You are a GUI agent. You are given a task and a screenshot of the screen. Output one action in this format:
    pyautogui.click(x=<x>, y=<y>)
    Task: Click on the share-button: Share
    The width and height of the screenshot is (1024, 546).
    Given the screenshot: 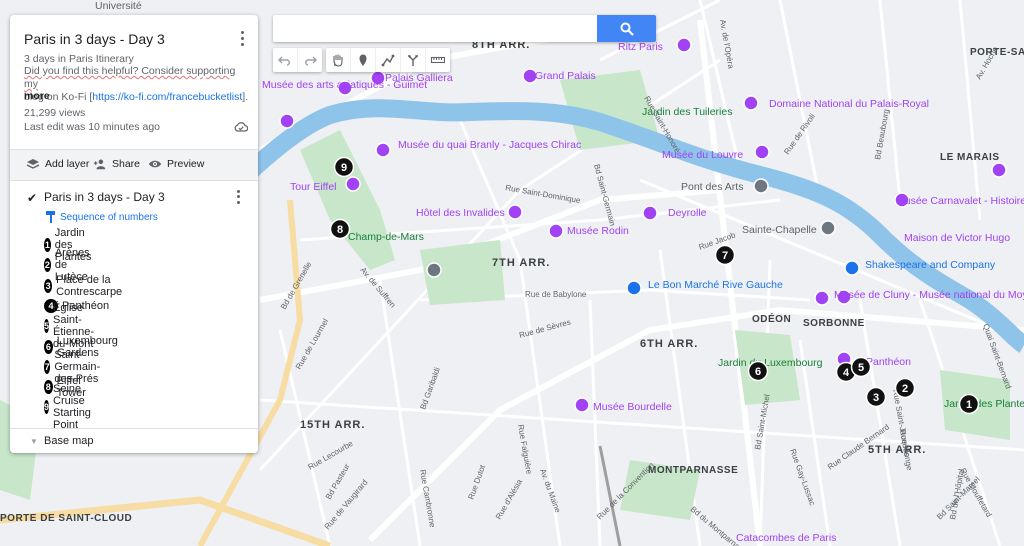 What is the action you would take?
    pyautogui.click(x=116, y=164)
    